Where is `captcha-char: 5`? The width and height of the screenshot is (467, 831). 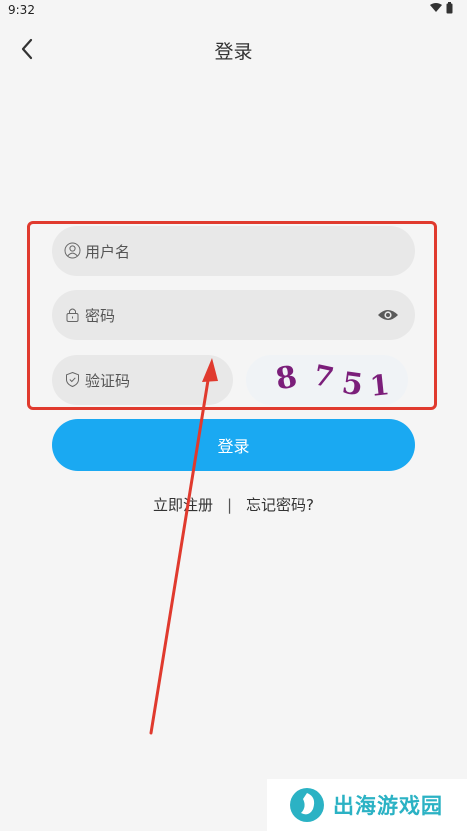
captcha-char: 5 is located at coordinates (352, 384).